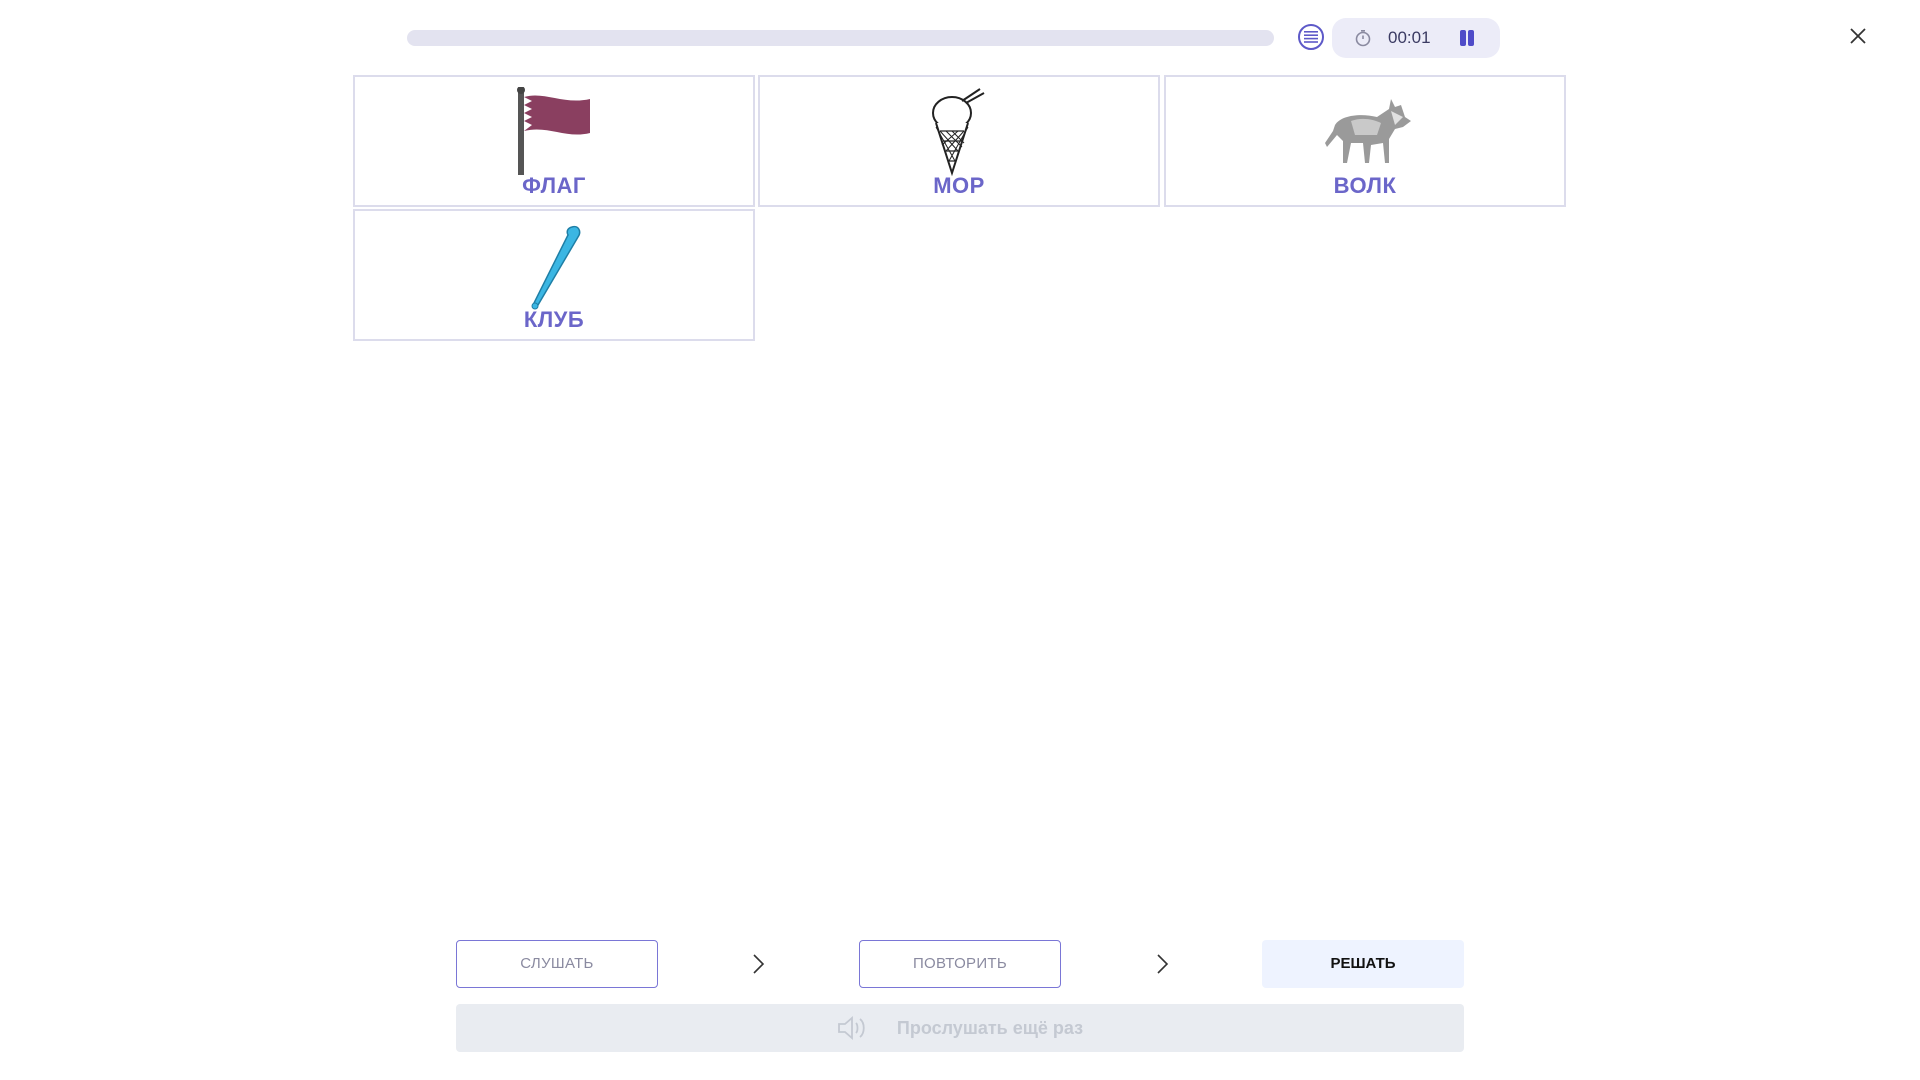 This screenshot has height=1080, width=1920. I want to click on top-bar: 00:01, so click(960, 38).